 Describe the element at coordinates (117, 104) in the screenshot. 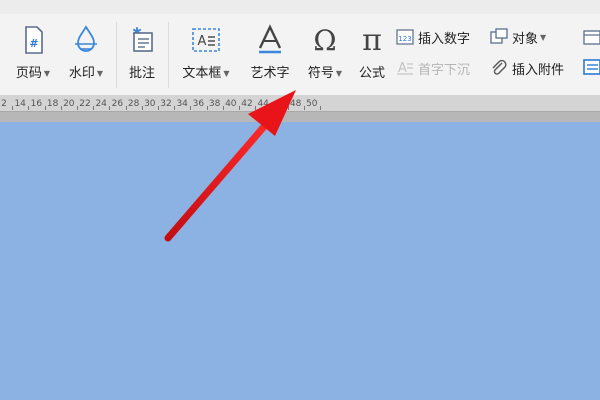

I see `ruler-tick-label: 26` at that location.